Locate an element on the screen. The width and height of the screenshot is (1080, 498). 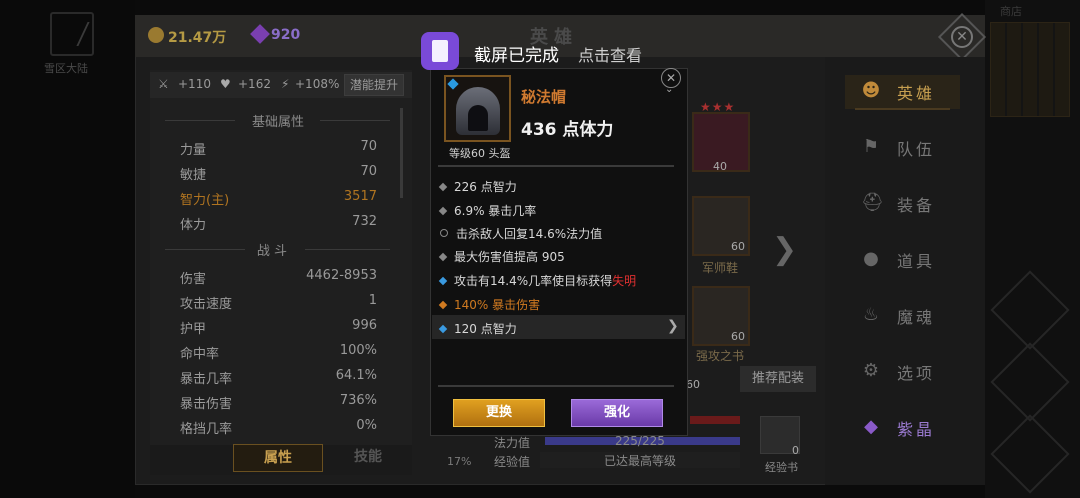
stat-name: 智力(主) is located at coordinates (205, 200).